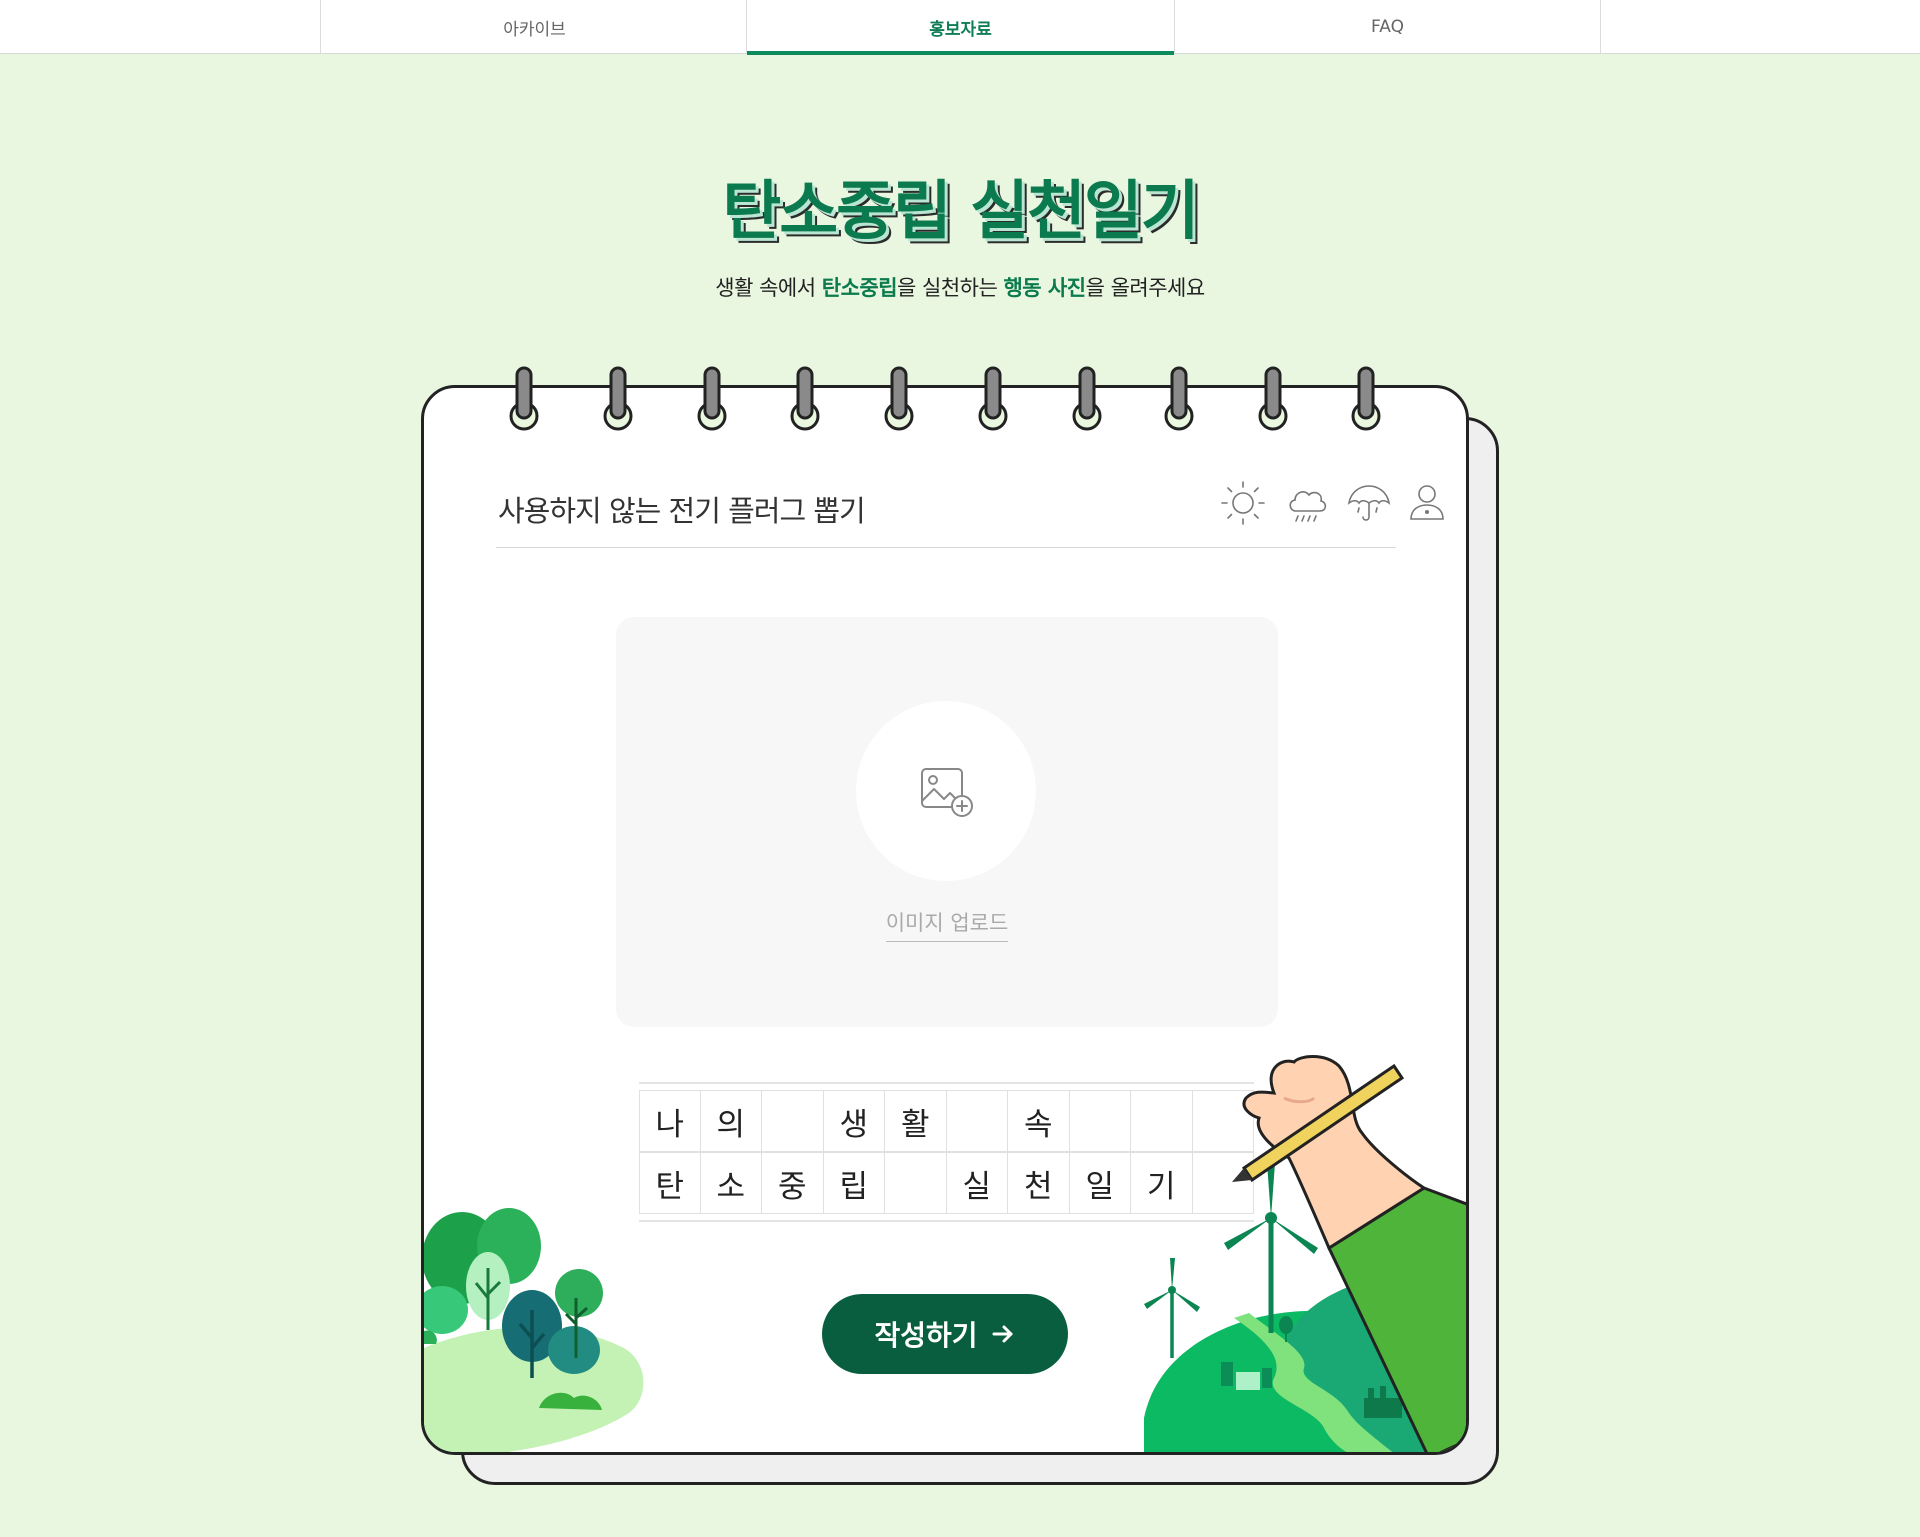  What do you see at coordinates (1387, 27) in the screenshot?
I see `tab-faq: FAQ` at bounding box center [1387, 27].